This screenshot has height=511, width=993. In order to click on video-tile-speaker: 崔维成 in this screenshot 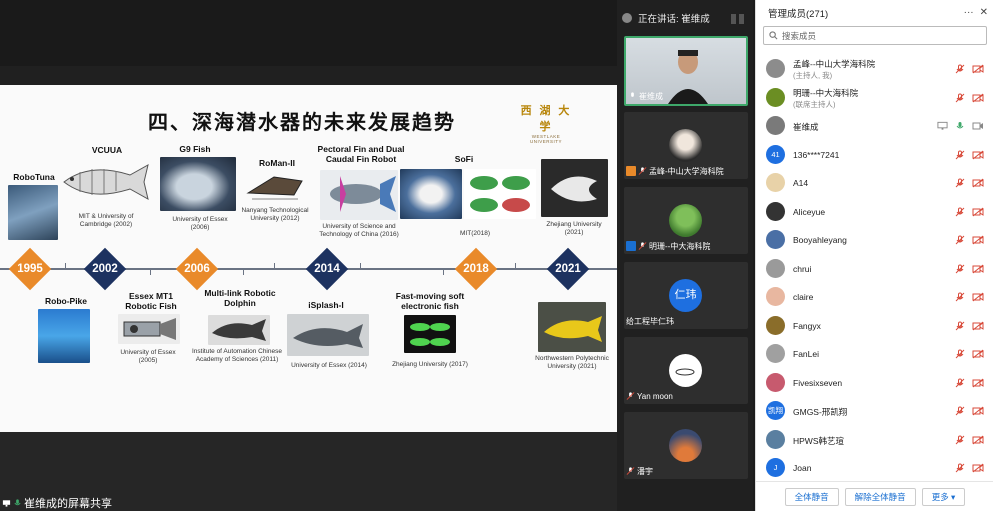, I will do `click(686, 71)`.